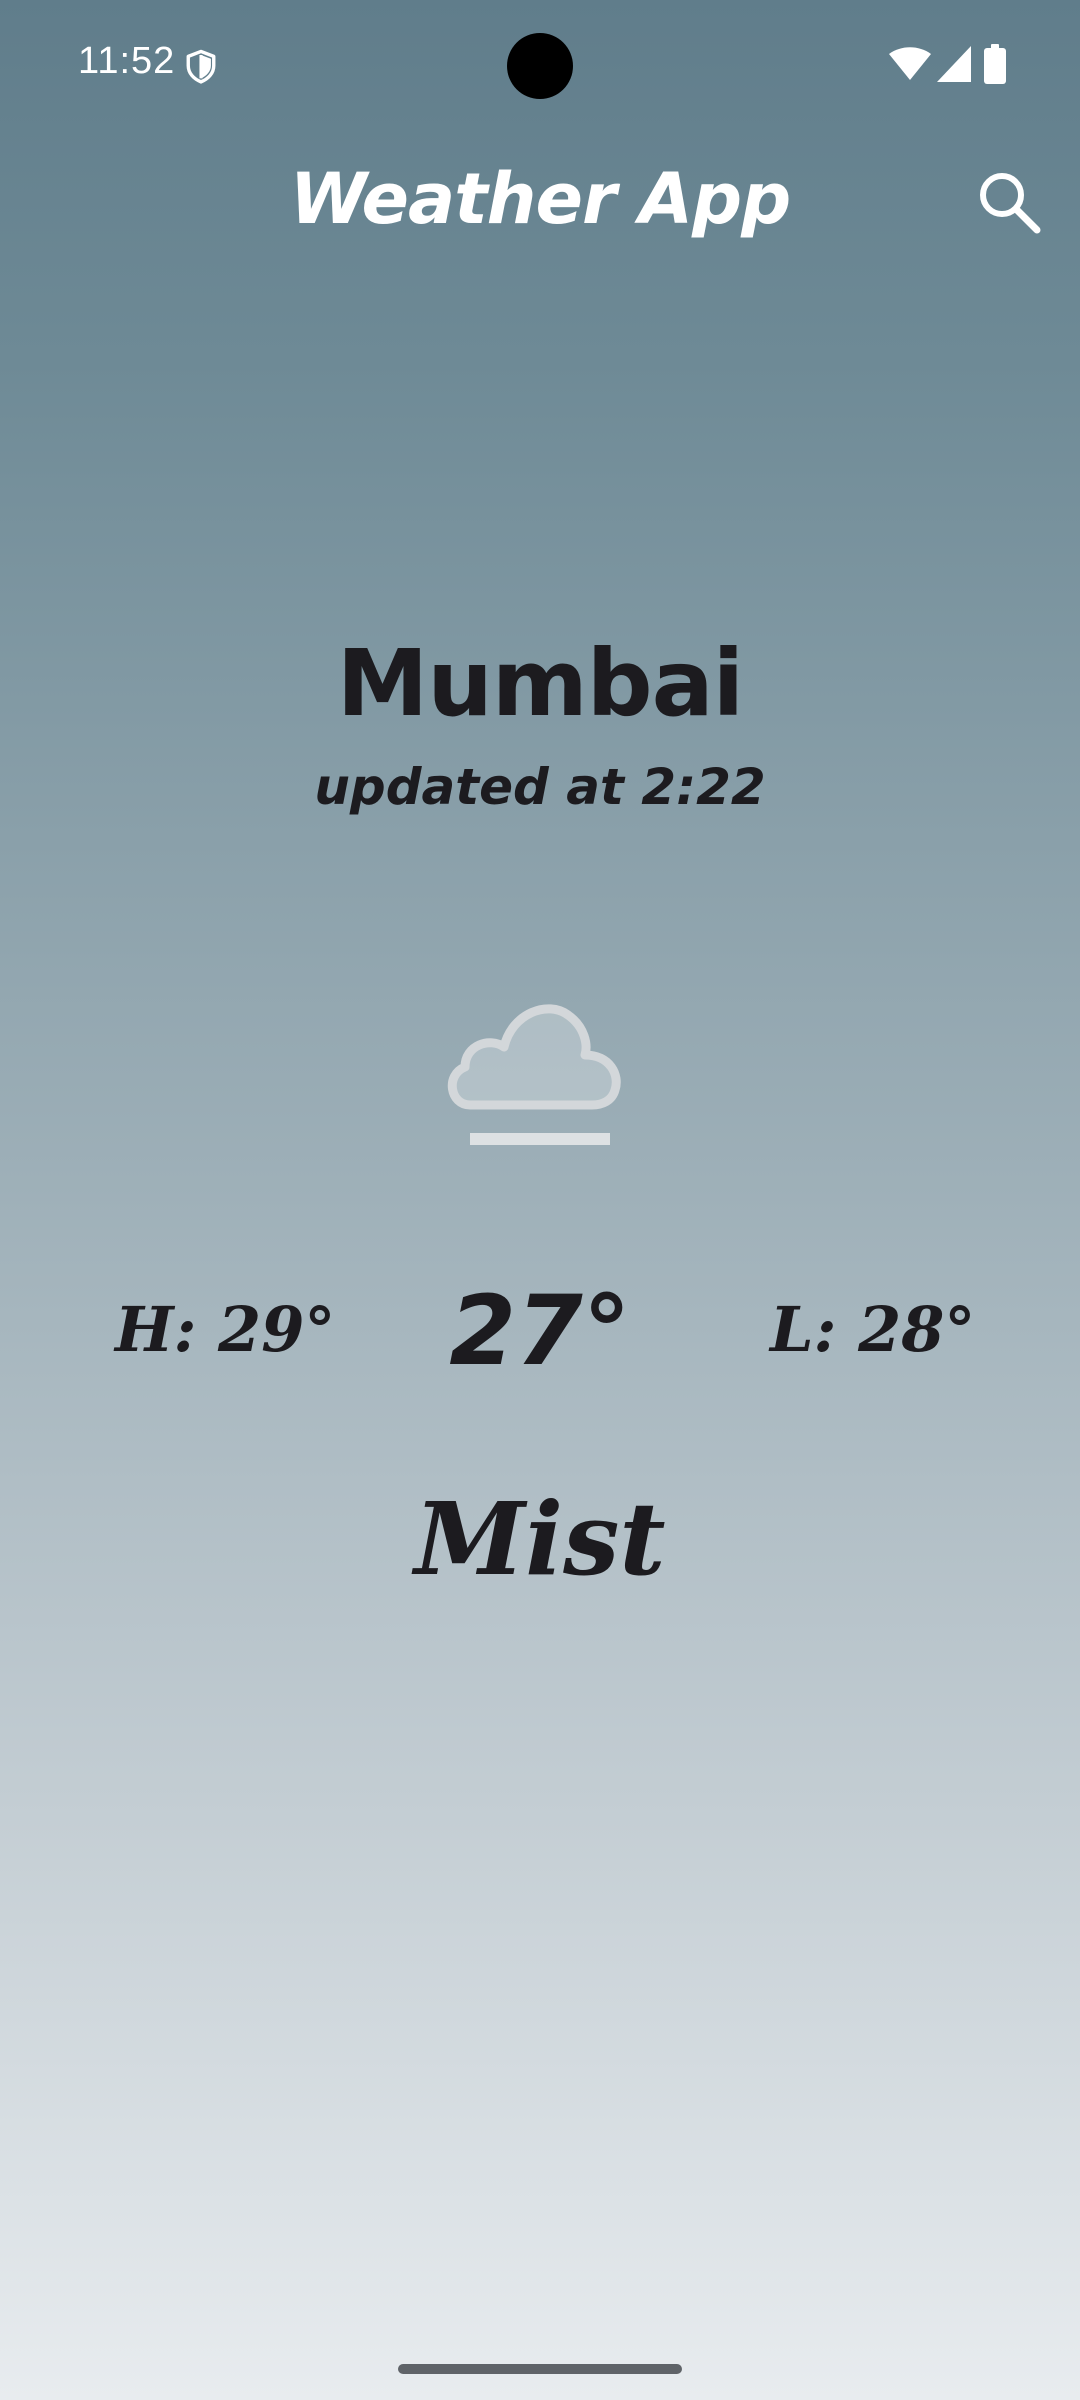 The image size is (1080, 2400). What do you see at coordinates (540, 1335) in the screenshot?
I see `temperature-row: H: 29° 27° L: 28°` at bounding box center [540, 1335].